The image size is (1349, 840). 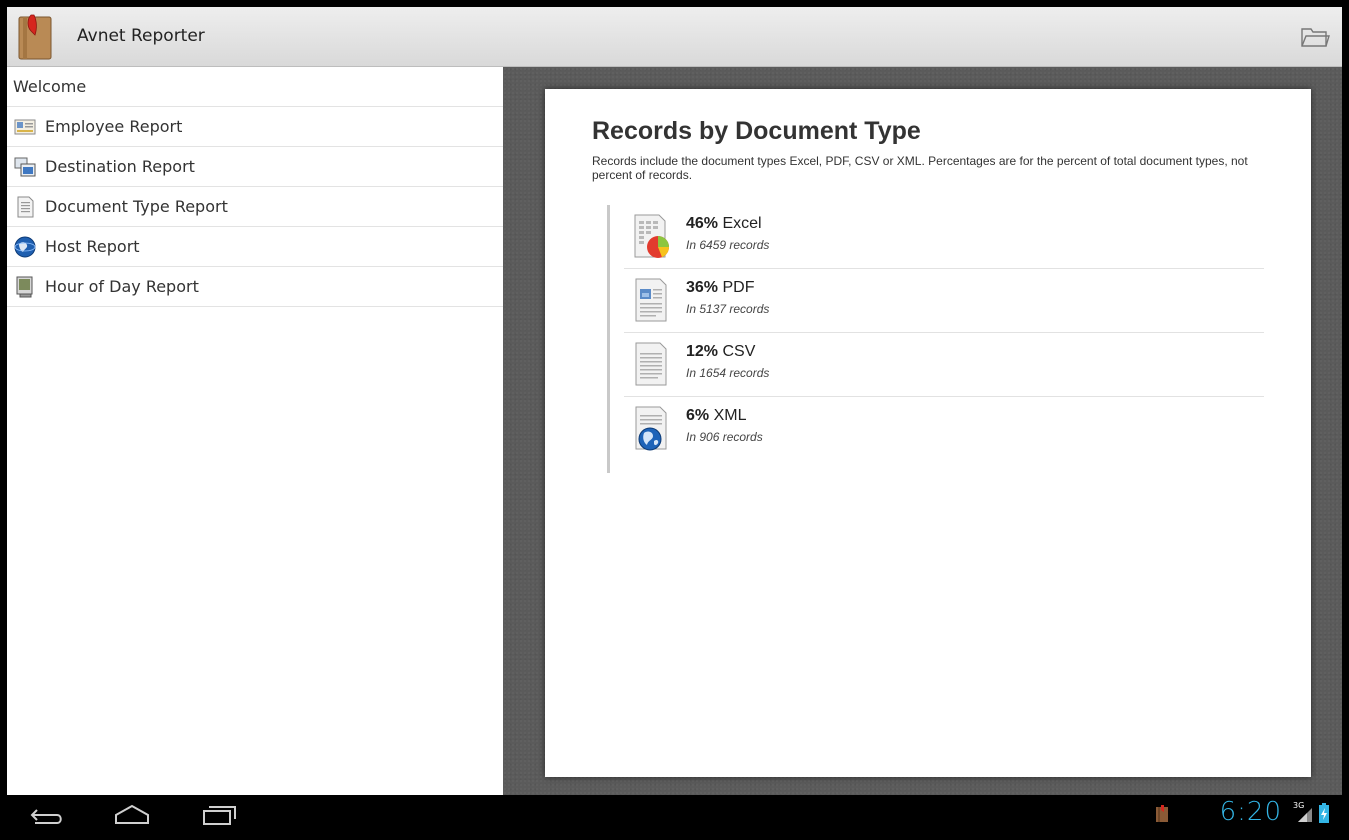 What do you see at coordinates (756, 131) in the screenshot?
I see `report-title: Records by Document Type` at bounding box center [756, 131].